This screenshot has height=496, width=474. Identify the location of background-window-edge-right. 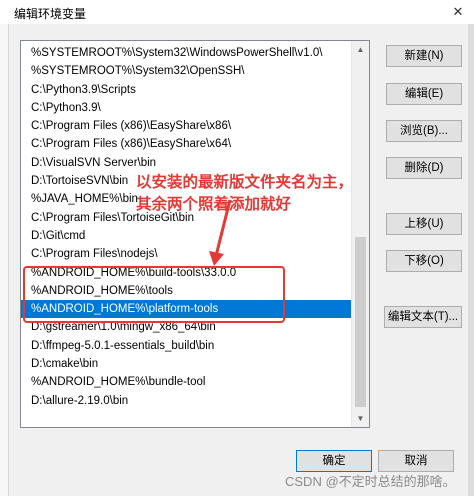
(471, 260).